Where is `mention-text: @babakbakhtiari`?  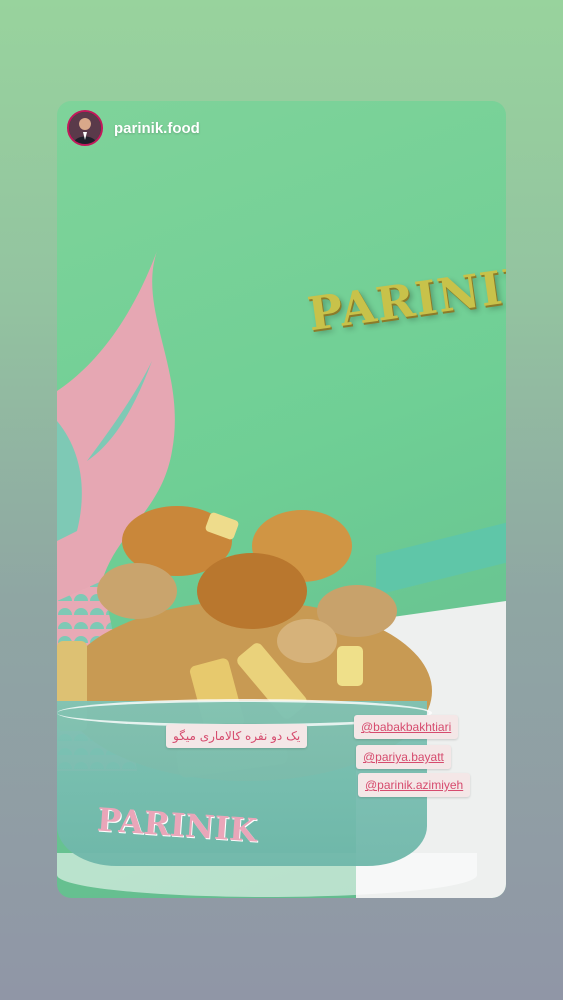 mention-text: @babakbakhtiari is located at coordinates (406, 727).